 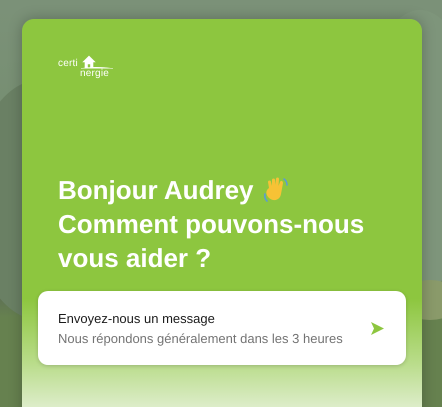 What do you see at coordinates (276, 190) in the screenshot?
I see `waving-hand-icon` at bounding box center [276, 190].